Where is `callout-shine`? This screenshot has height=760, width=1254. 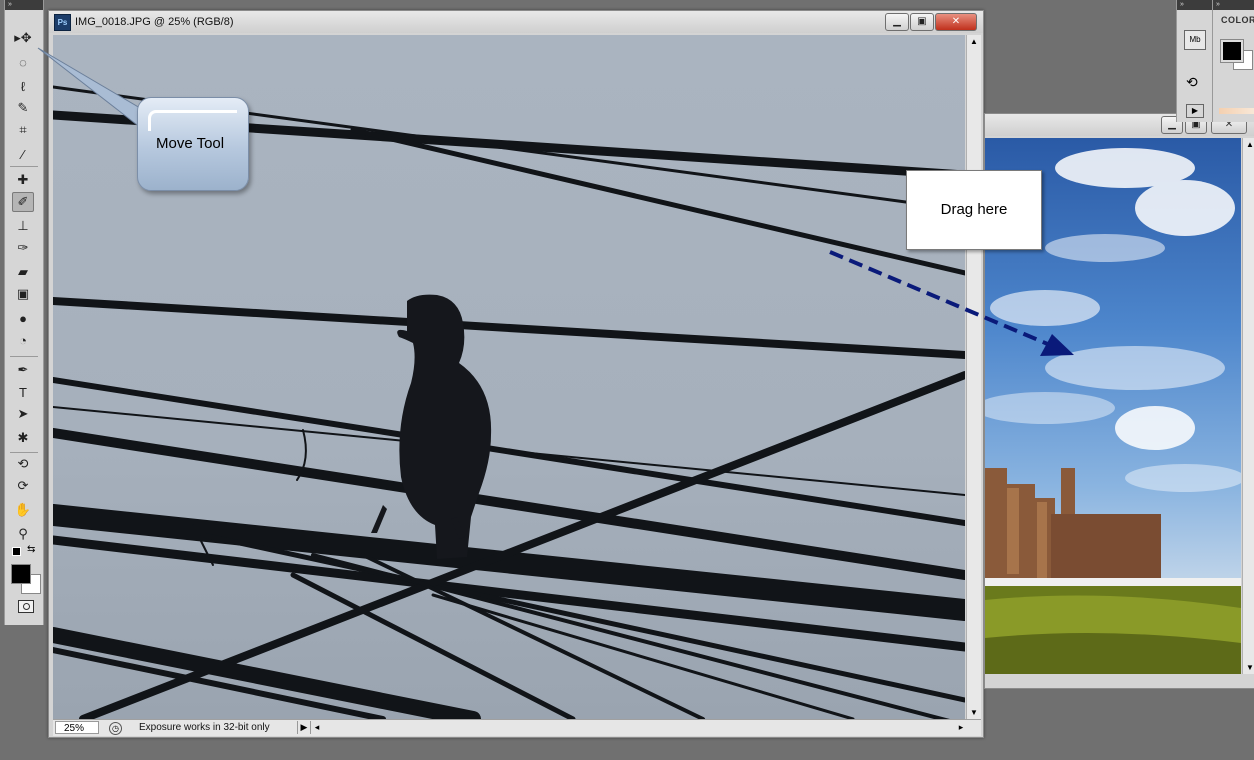
callout-shine is located at coordinates (192, 120).